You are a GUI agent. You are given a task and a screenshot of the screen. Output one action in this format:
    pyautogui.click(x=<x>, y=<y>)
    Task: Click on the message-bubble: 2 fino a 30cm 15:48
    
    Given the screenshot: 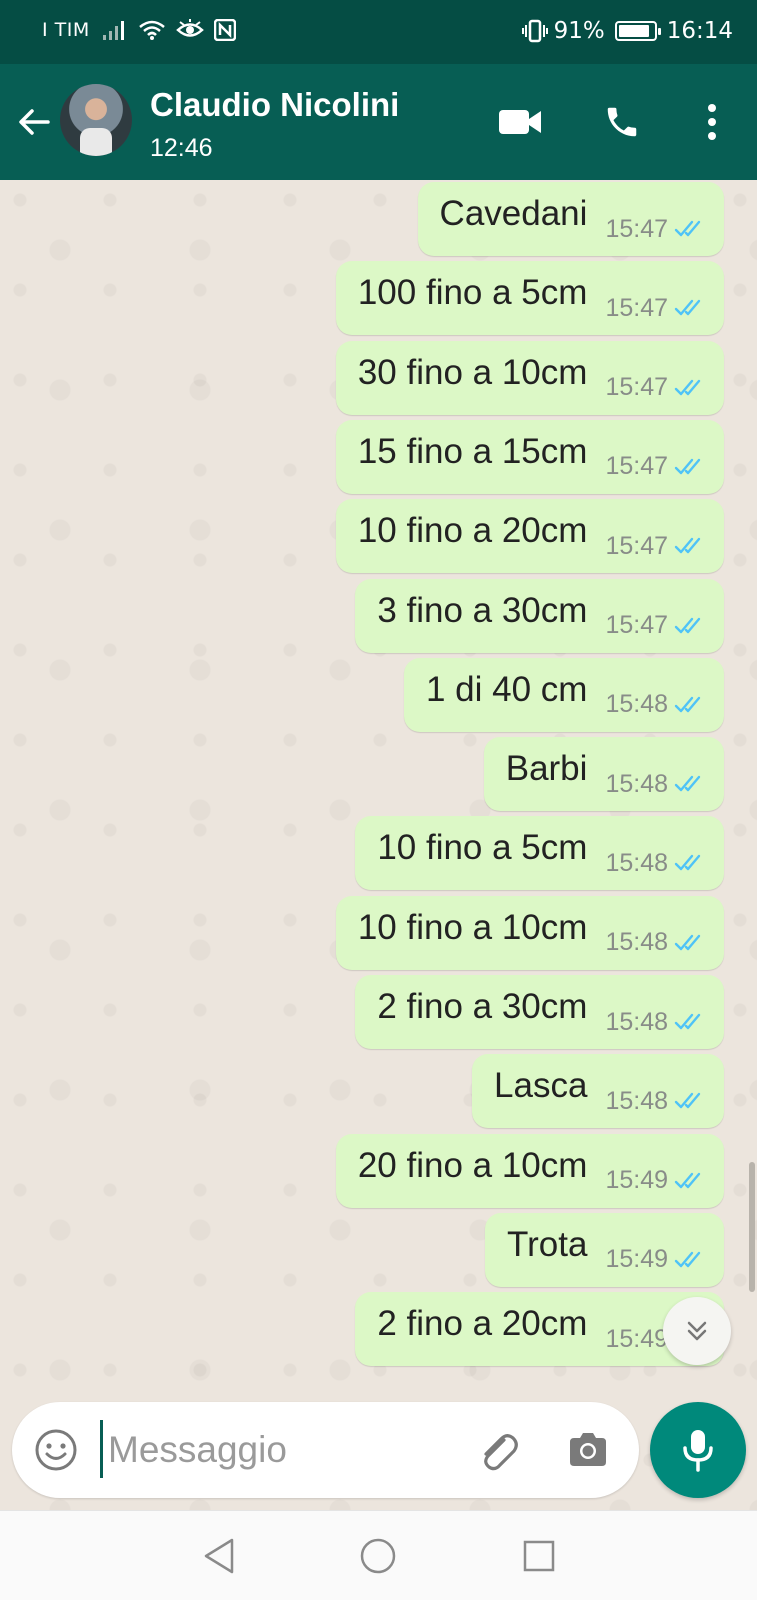 What is the action you would take?
    pyautogui.click(x=539, y=1012)
    